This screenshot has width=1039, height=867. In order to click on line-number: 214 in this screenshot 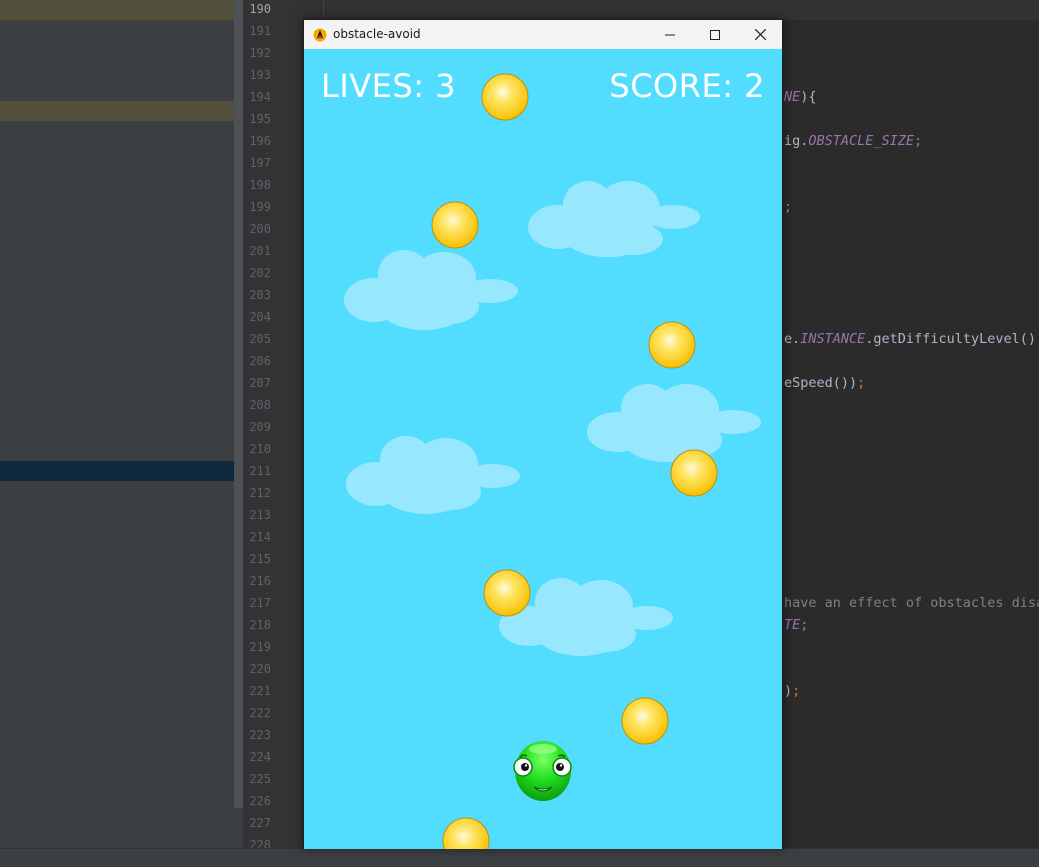, I will do `click(260, 537)`.